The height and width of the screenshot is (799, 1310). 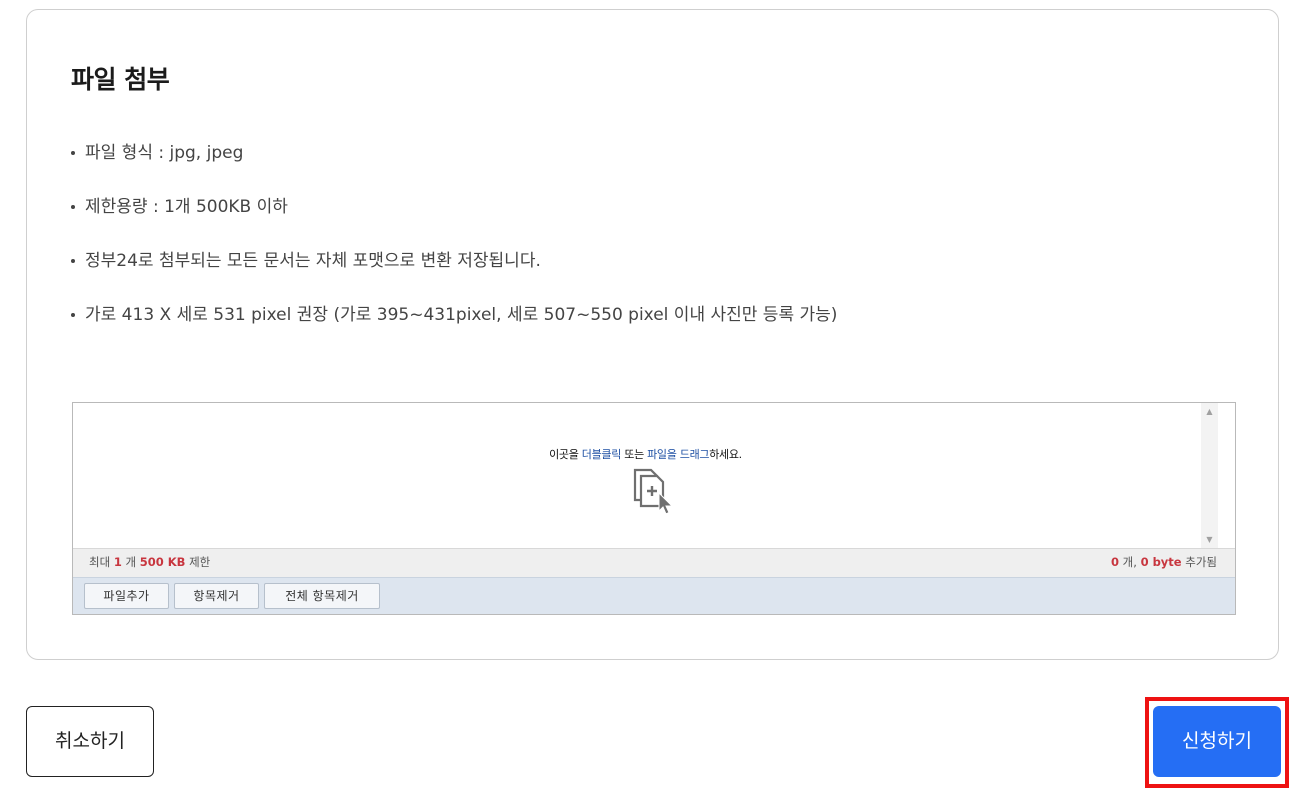 I want to click on guide-item-text: 정부24로 첨부되는 모든 문서는 자체 포맷으로 변환 저장됩니다., so click(x=313, y=261).